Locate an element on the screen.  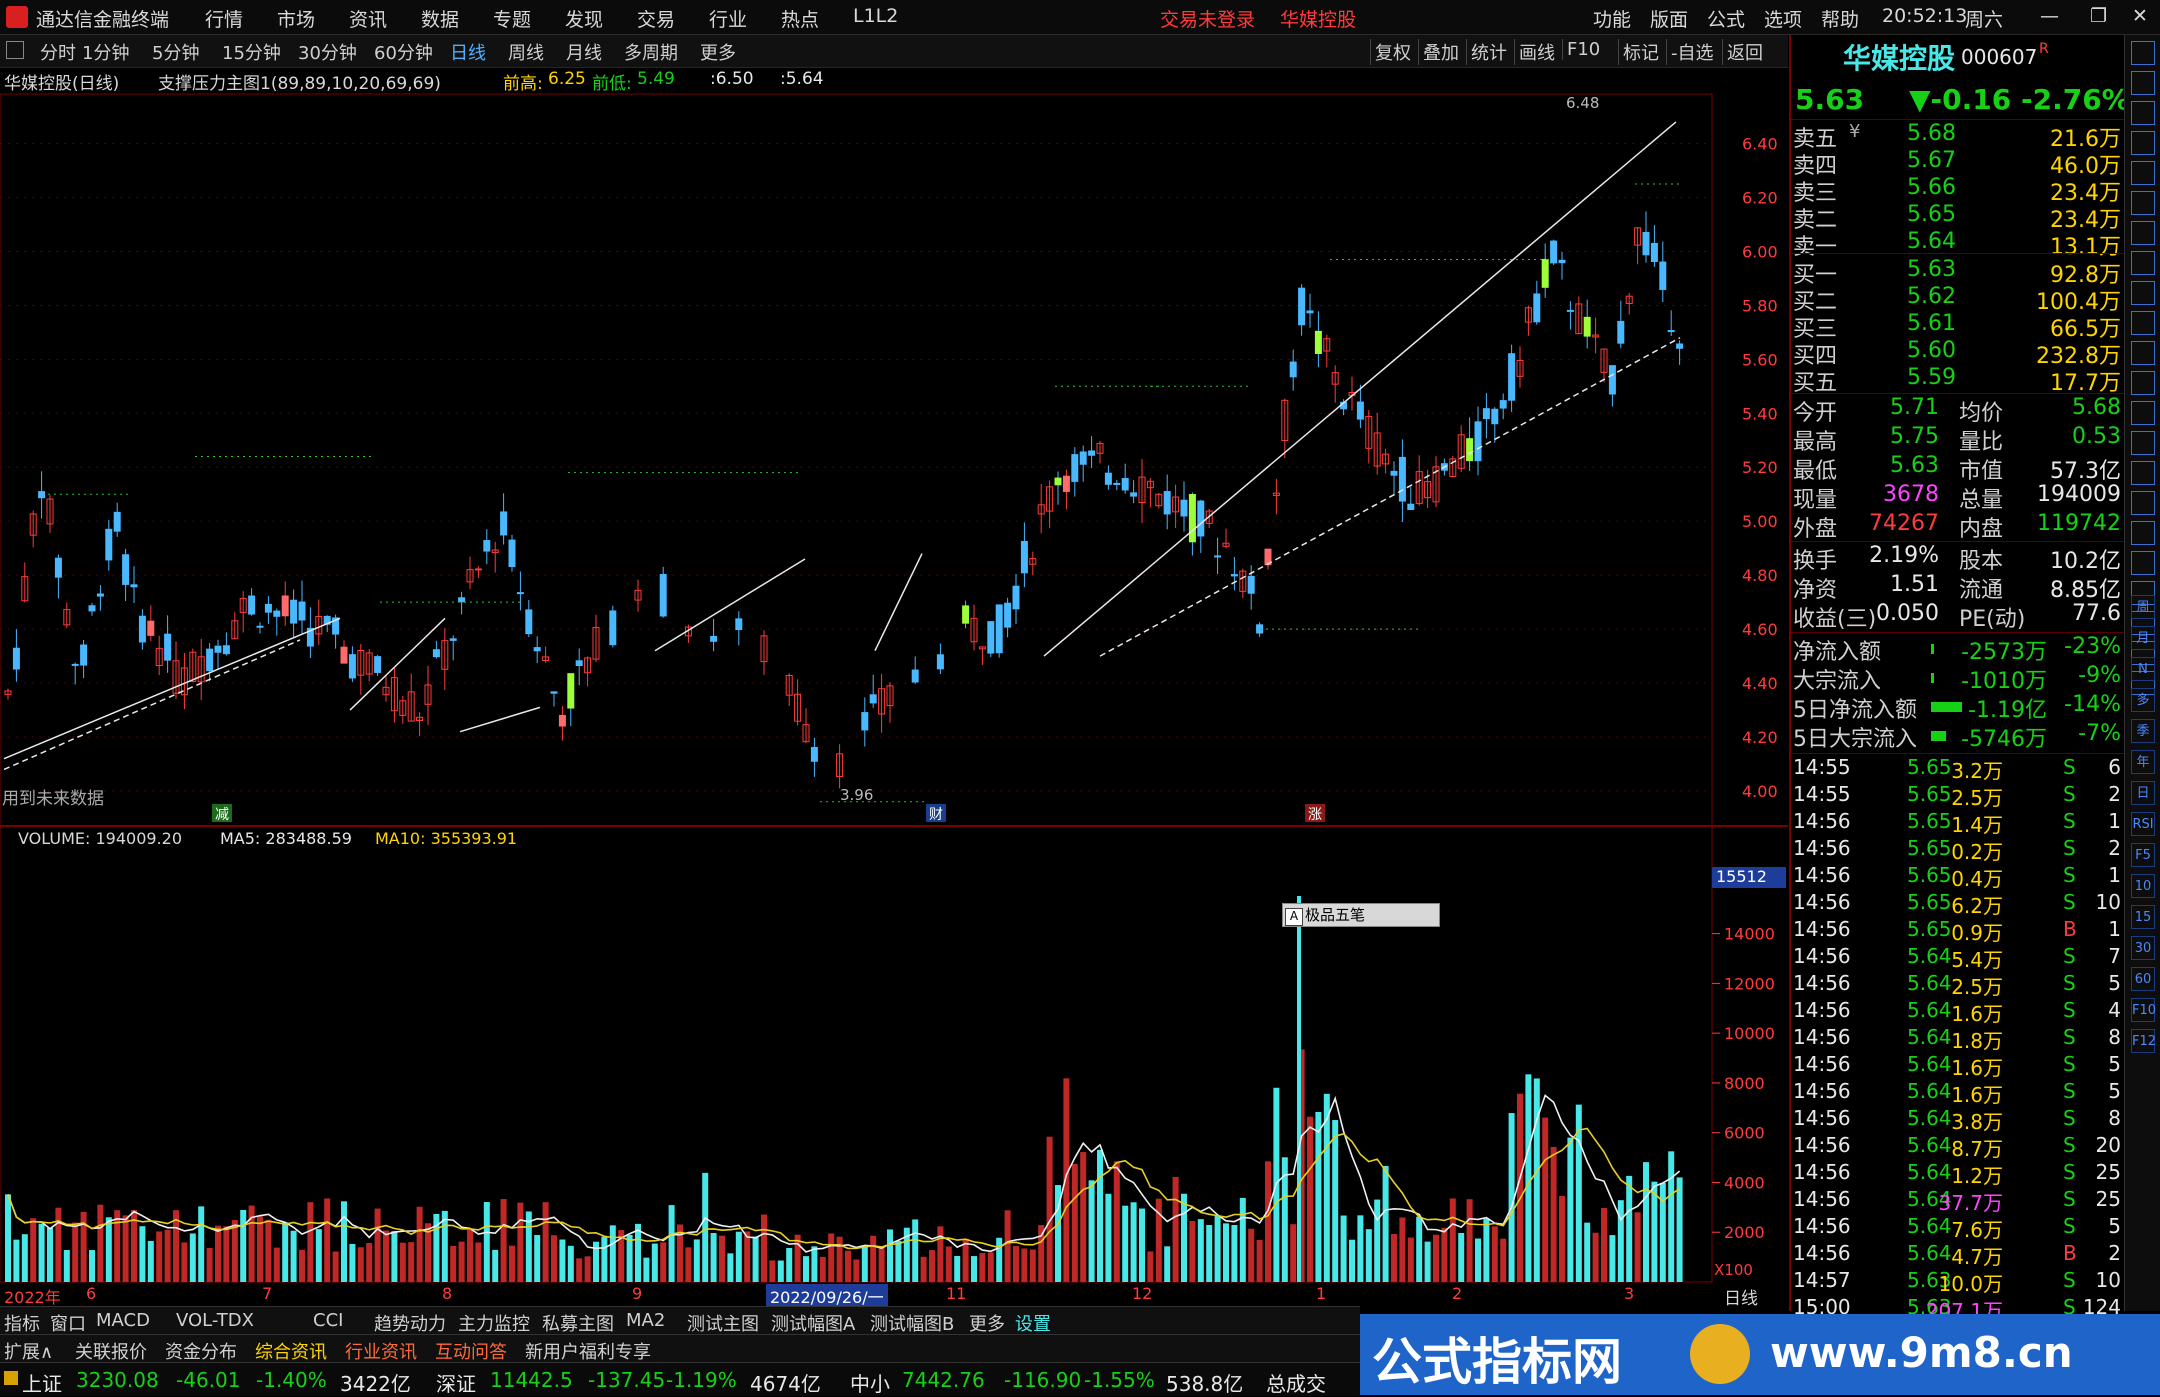
period-tab: 多周期 is located at coordinates (651, 52).